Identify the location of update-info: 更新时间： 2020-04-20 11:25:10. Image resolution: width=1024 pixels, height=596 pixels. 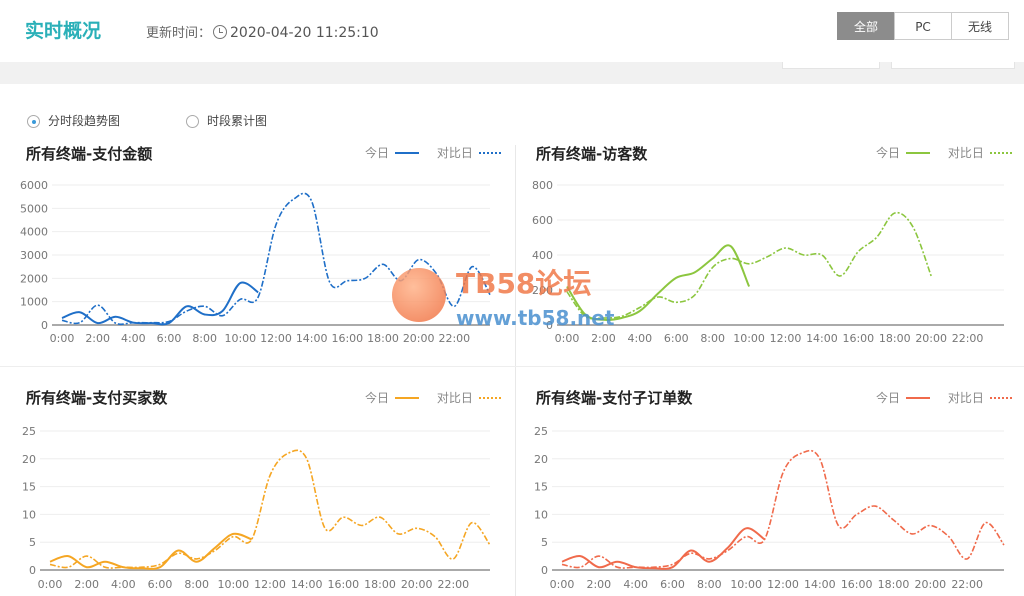
(262, 31).